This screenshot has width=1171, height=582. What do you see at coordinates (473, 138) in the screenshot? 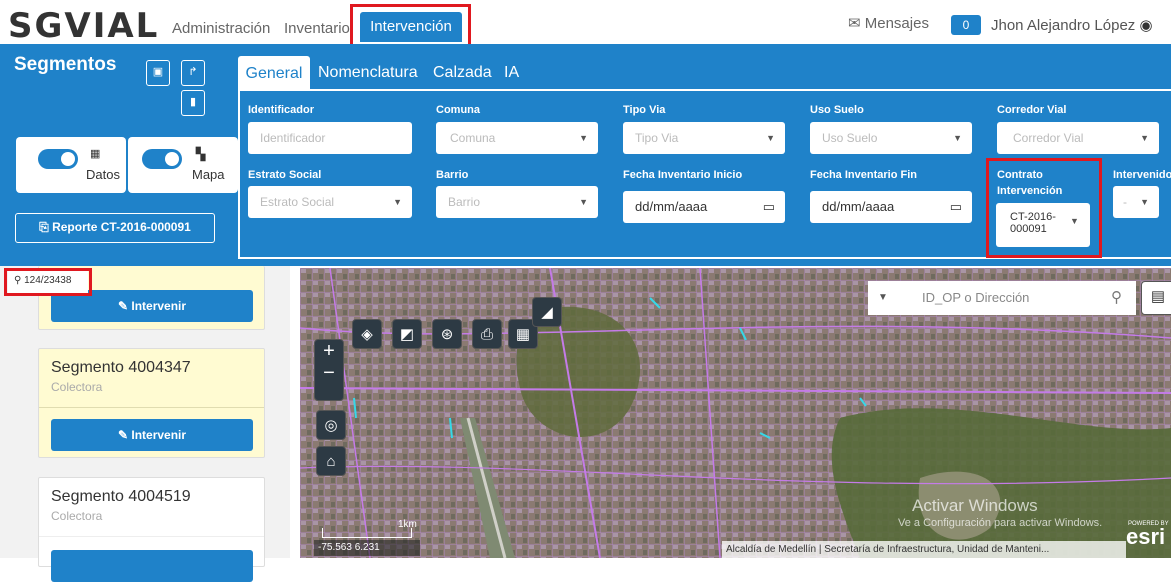
I see `comuna-value: Comuna` at bounding box center [473, 138].